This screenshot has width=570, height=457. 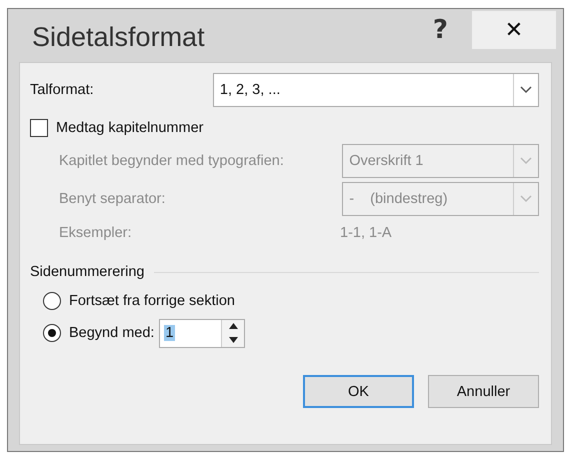 I want to click on close-button: ✕, so click(x=514, y=30).